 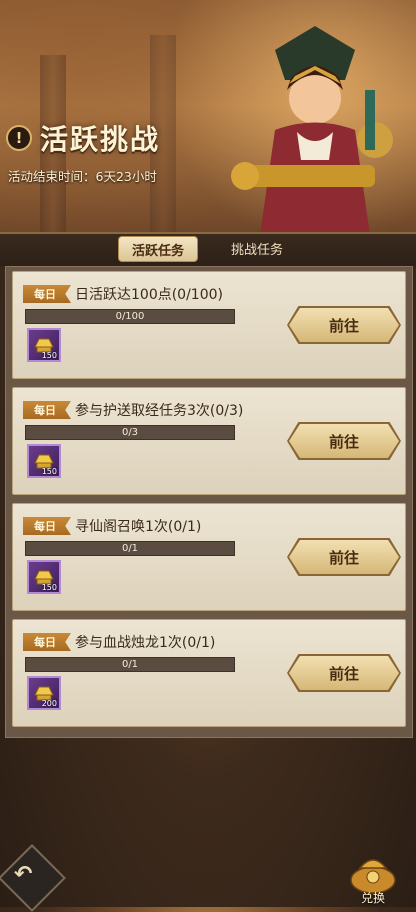 I want to click on exchange-button-label: 兑换, so click(x=373, y=897).